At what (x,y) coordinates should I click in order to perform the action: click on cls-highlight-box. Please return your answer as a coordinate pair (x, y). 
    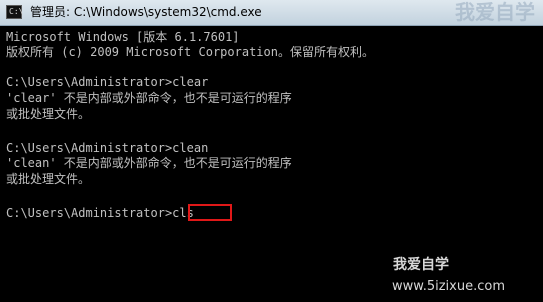
    Looking at the image, I should click on (210, 212).